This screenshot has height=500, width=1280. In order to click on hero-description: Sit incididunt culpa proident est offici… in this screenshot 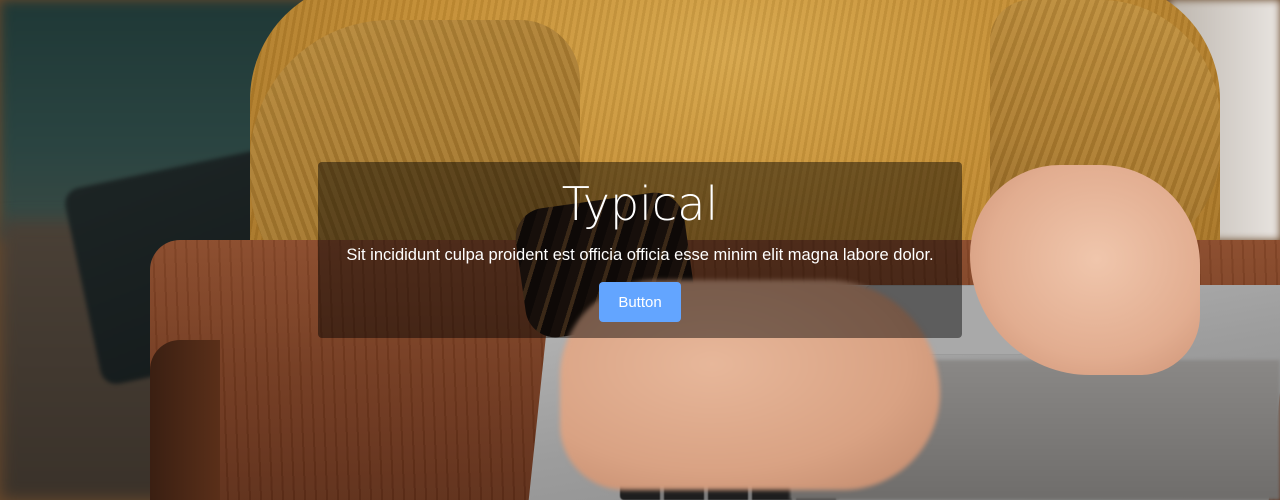, I will do `click(640, 255)`.